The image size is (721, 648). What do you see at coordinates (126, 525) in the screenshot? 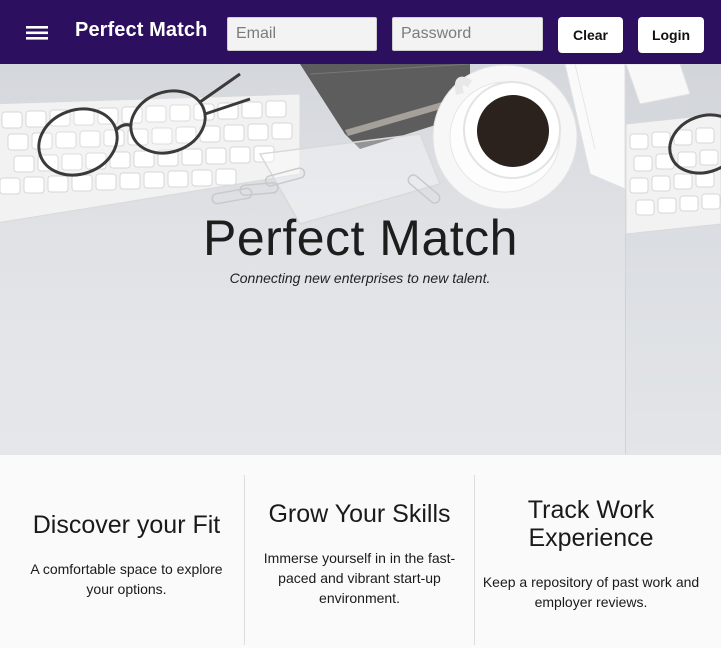
I see `feature-title: Discover your Fit` at bounding box center [126, 525].